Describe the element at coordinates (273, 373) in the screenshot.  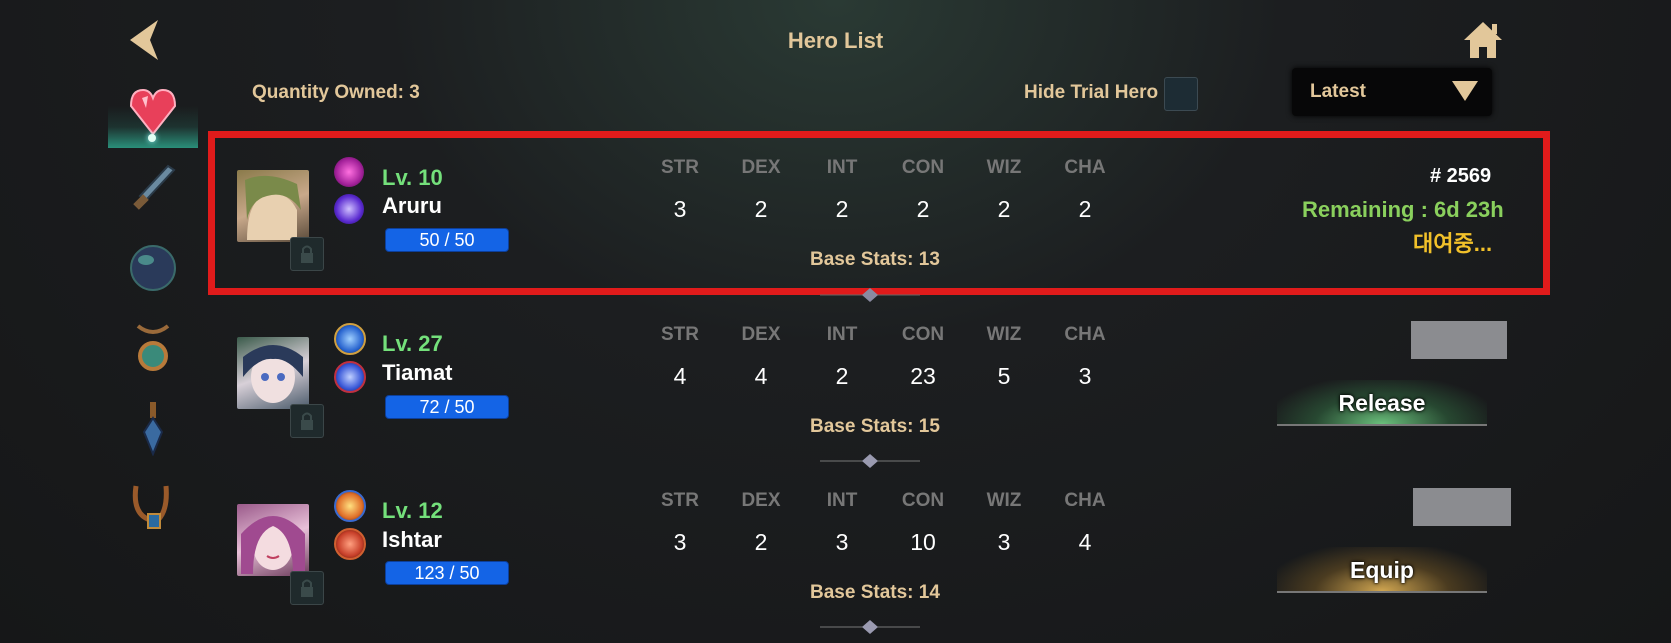
I see `hero-portrait-tiamat` at that location.